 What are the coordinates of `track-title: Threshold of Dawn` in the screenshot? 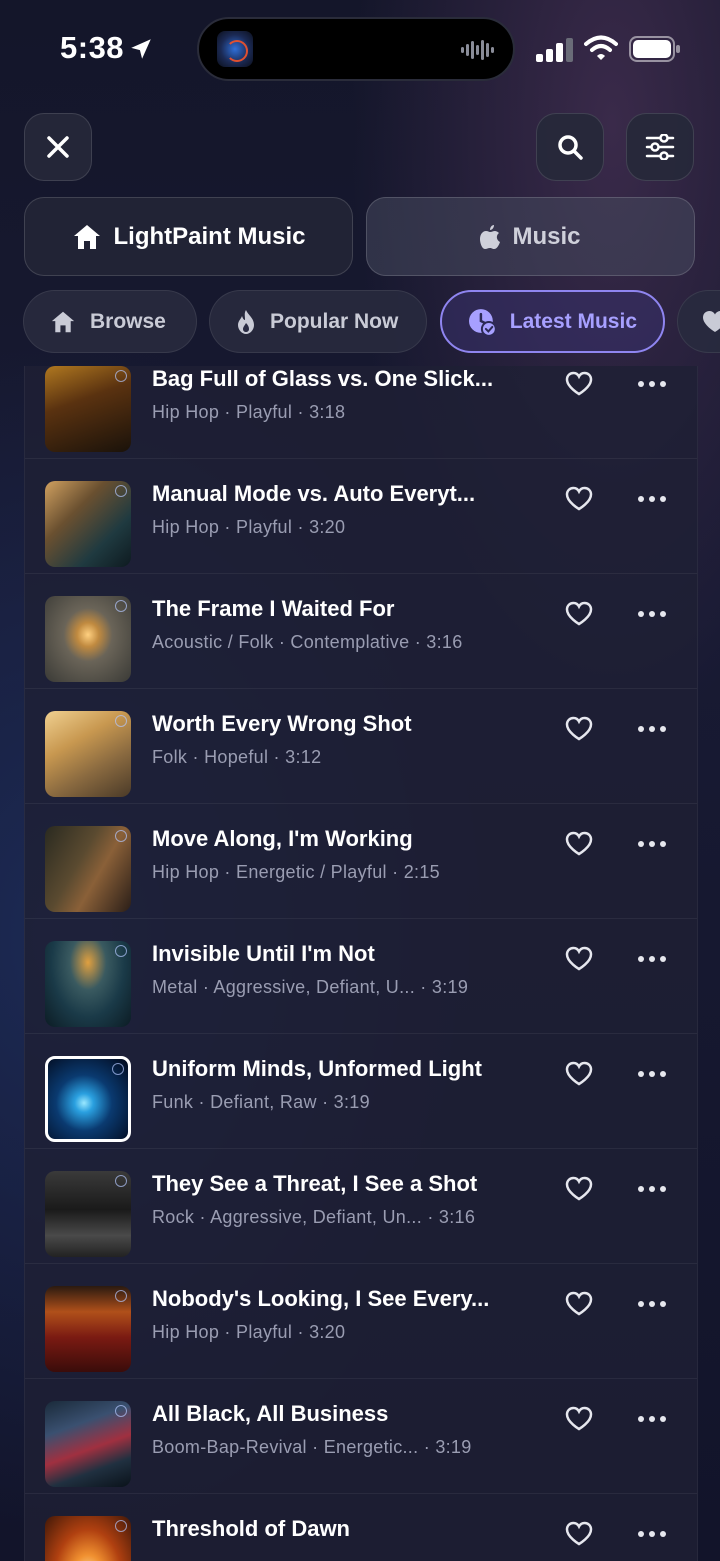 It's located at (251, 1528).